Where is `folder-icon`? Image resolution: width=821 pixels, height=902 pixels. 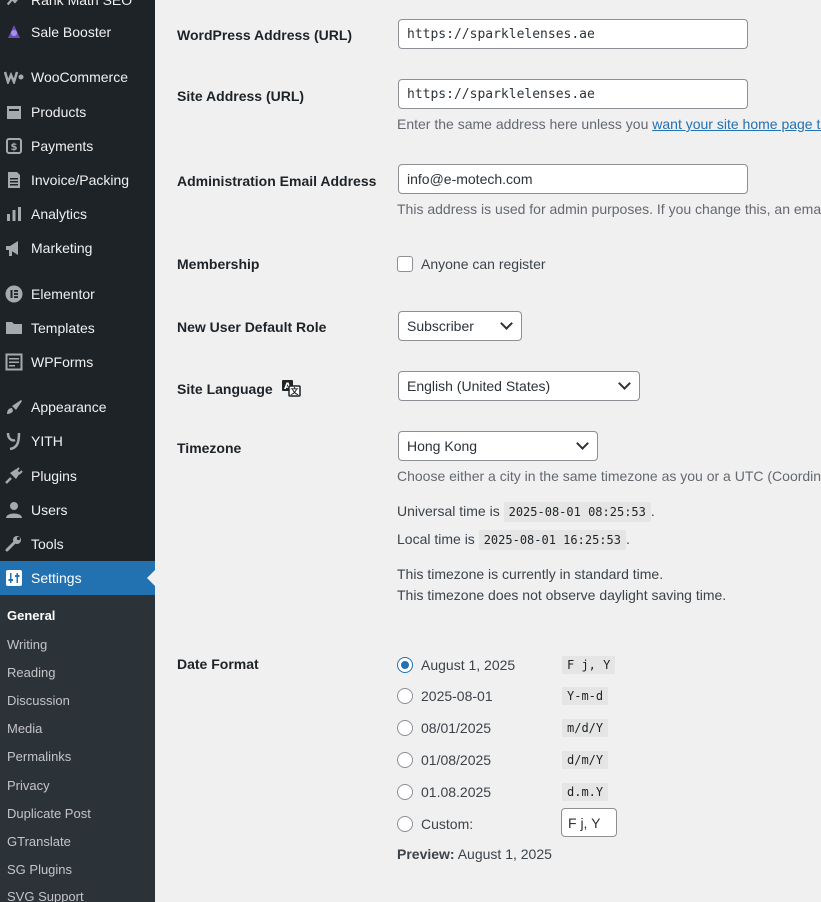
folder-icon is located at coordinates (14, 328).